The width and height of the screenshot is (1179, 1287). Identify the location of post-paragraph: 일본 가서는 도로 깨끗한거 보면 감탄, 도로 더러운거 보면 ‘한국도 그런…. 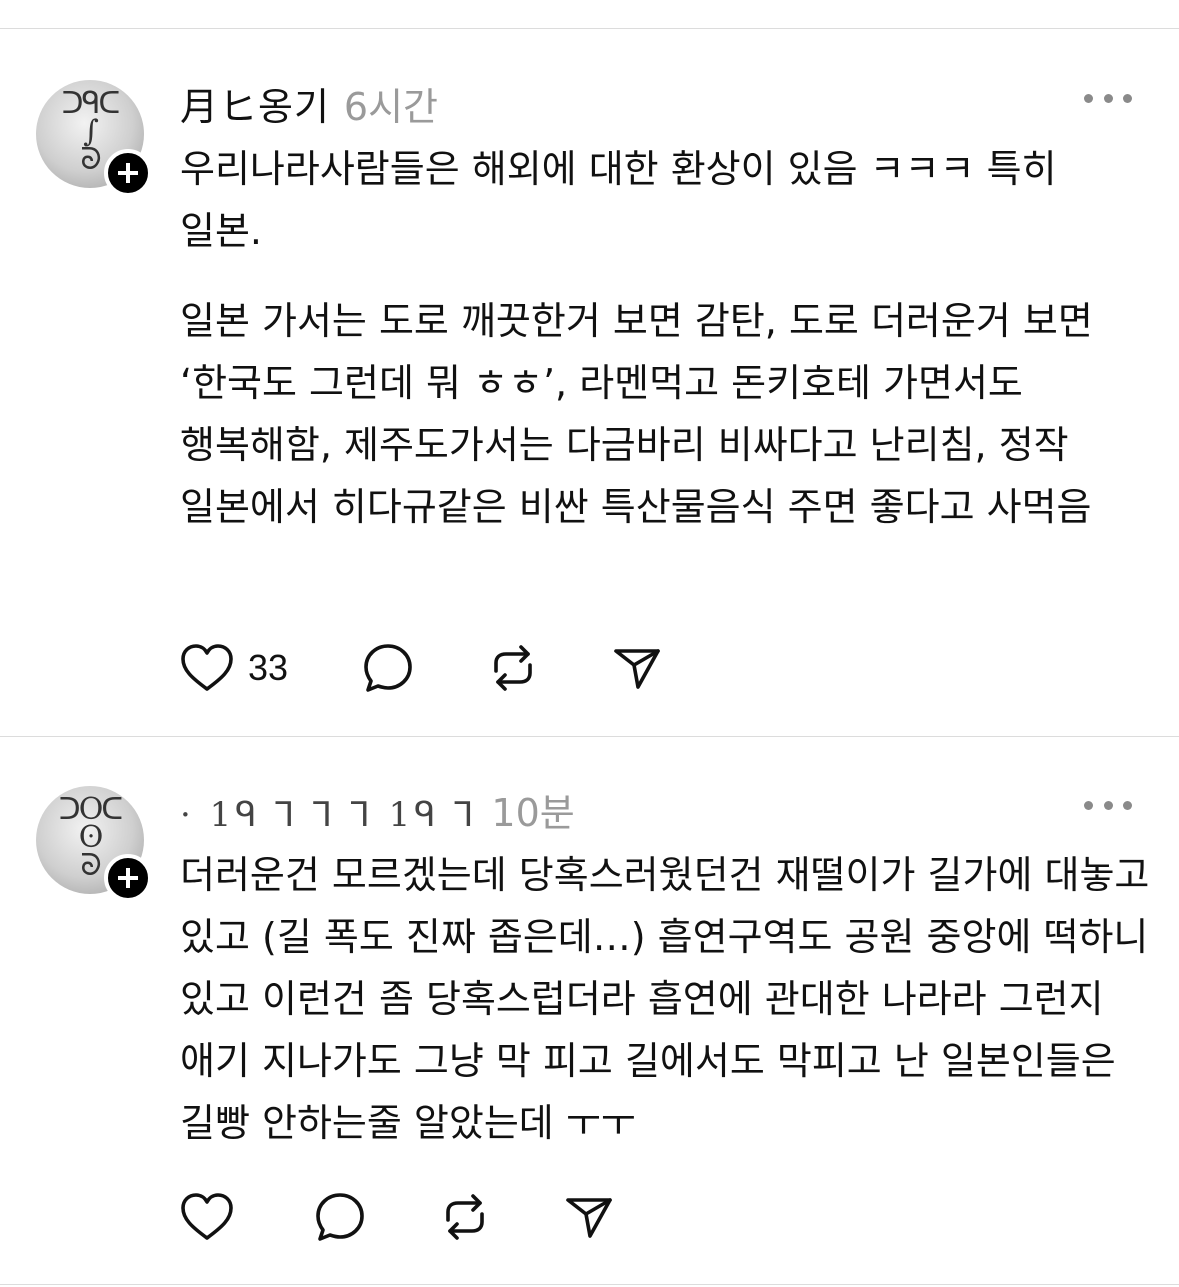
(636, 414).